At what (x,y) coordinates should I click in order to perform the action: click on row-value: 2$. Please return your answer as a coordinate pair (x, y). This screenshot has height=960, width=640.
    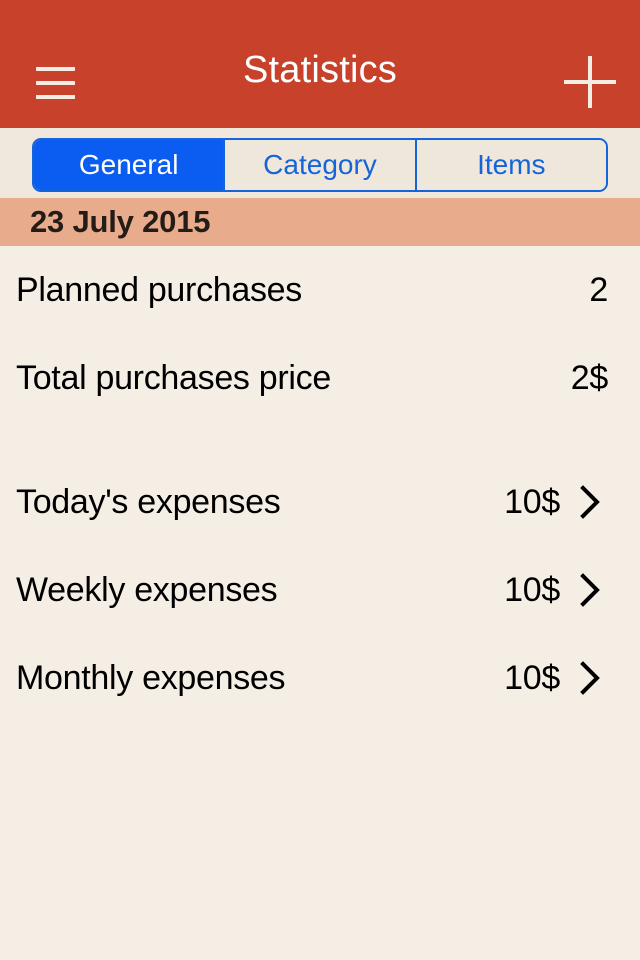
    Looking at the image, I should click on (589, 377).